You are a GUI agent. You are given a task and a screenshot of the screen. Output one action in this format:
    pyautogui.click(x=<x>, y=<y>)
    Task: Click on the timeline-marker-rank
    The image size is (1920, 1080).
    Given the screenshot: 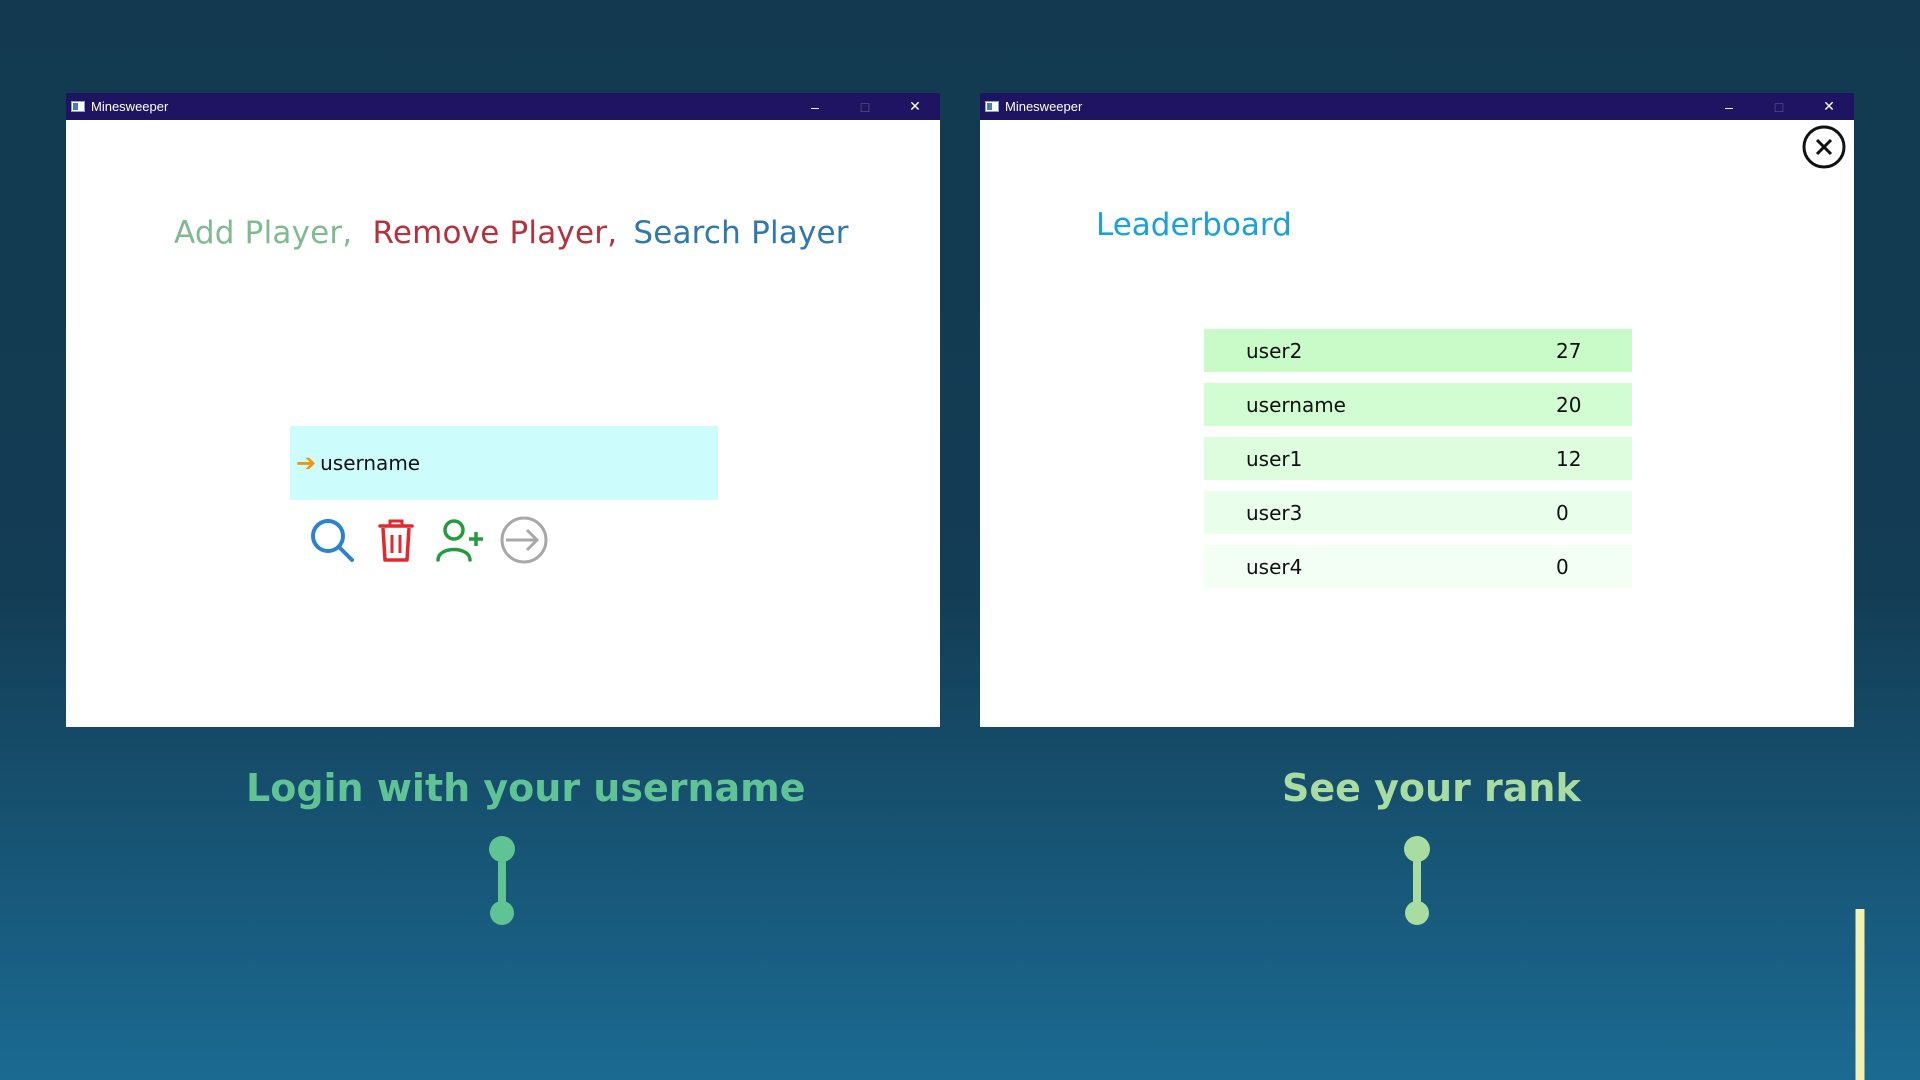 What is the action you would take?
    pyautogui.click(x=1417, y=880)
    